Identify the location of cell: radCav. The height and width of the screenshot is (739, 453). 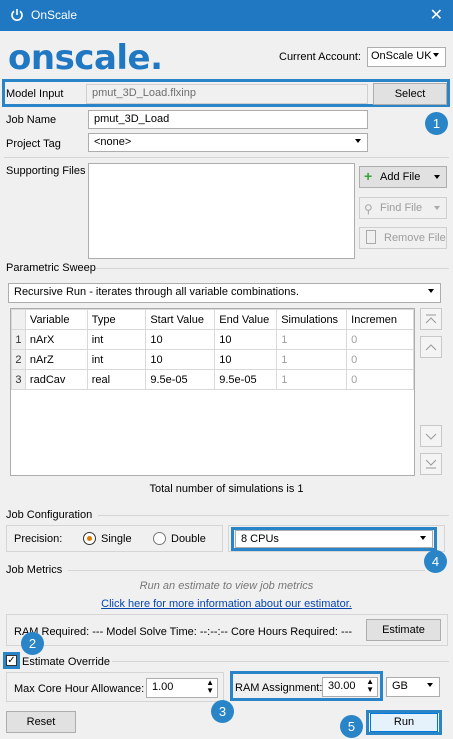
(56, 379).